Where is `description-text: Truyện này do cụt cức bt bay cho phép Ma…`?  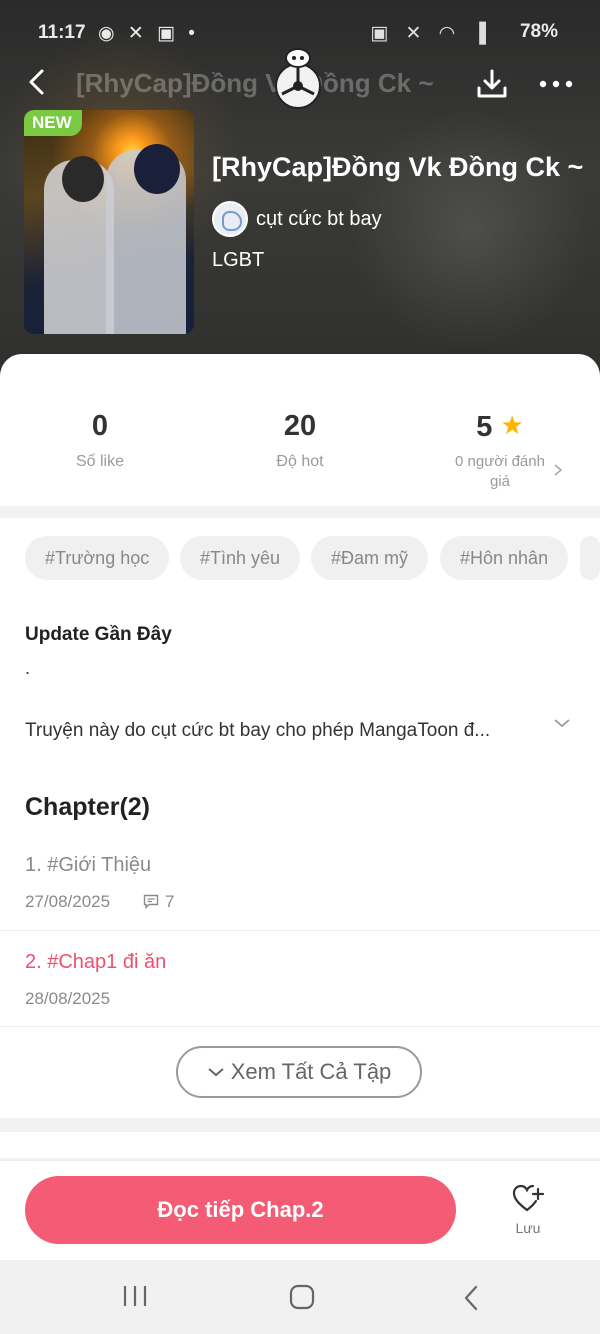
description-text: Truyện này do cụt cức bt bay cho phép Ma… is located at coordinates (285, 731).